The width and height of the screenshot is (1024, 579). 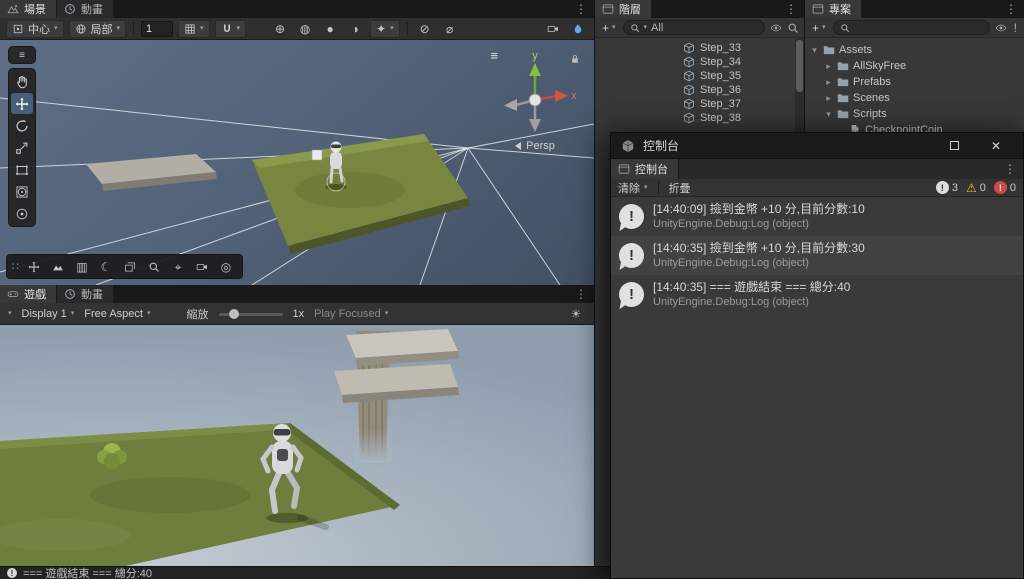 What do you see at coordinates (699, 48) in the screenshot?
I see `hierarchy-item: Step_33` at bounding box center [699, 48].